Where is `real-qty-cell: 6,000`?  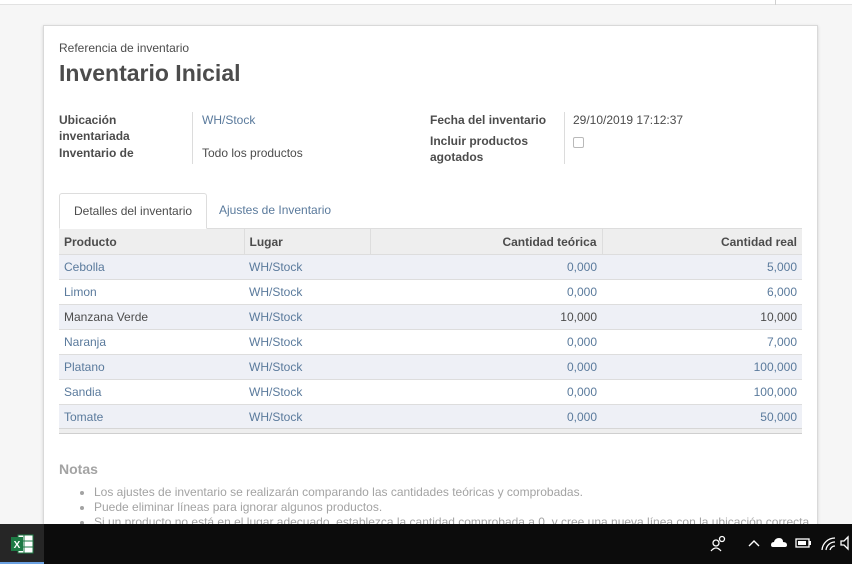 real-qty-cell: 6,000 is located at coordinates (702, 292).